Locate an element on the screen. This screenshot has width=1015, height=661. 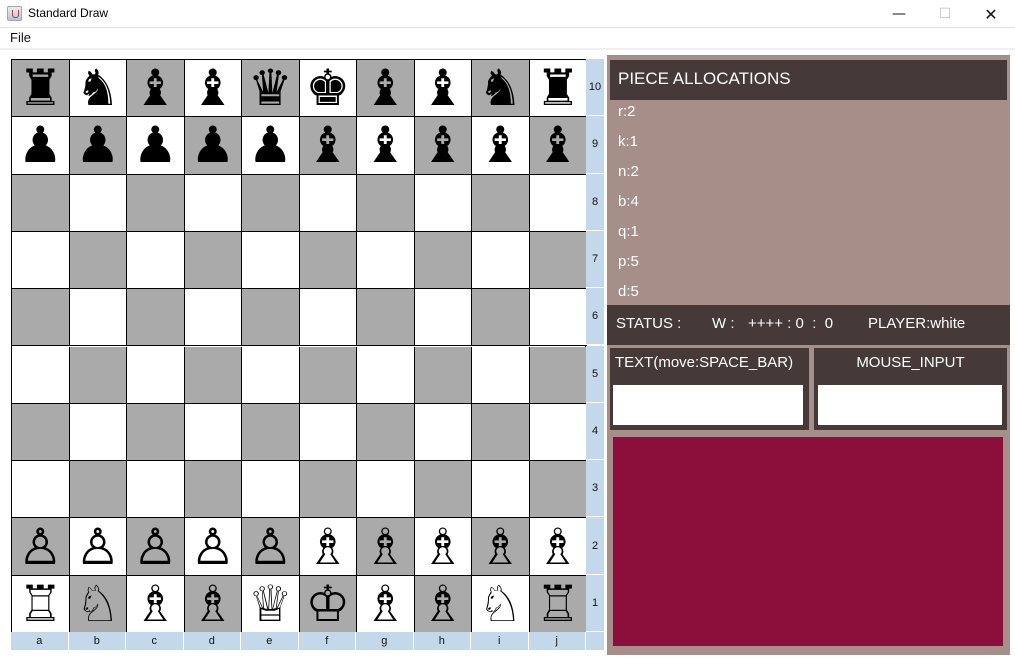
square-j3 is located at coordinates (558, 490).